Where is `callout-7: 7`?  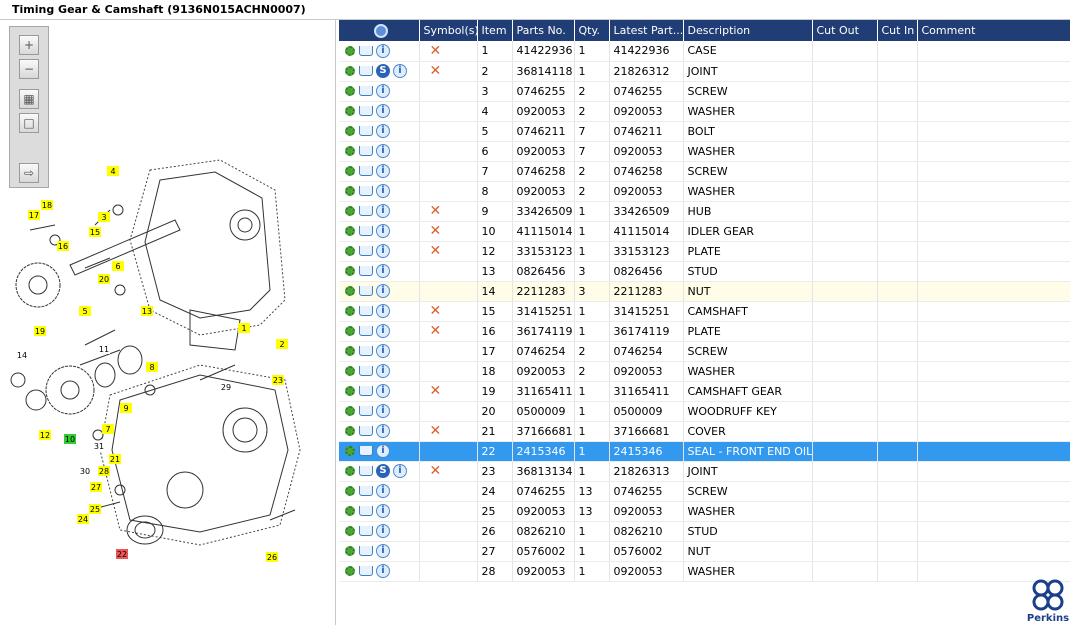 callout-7: 7 is located at coordinates (108, 429).